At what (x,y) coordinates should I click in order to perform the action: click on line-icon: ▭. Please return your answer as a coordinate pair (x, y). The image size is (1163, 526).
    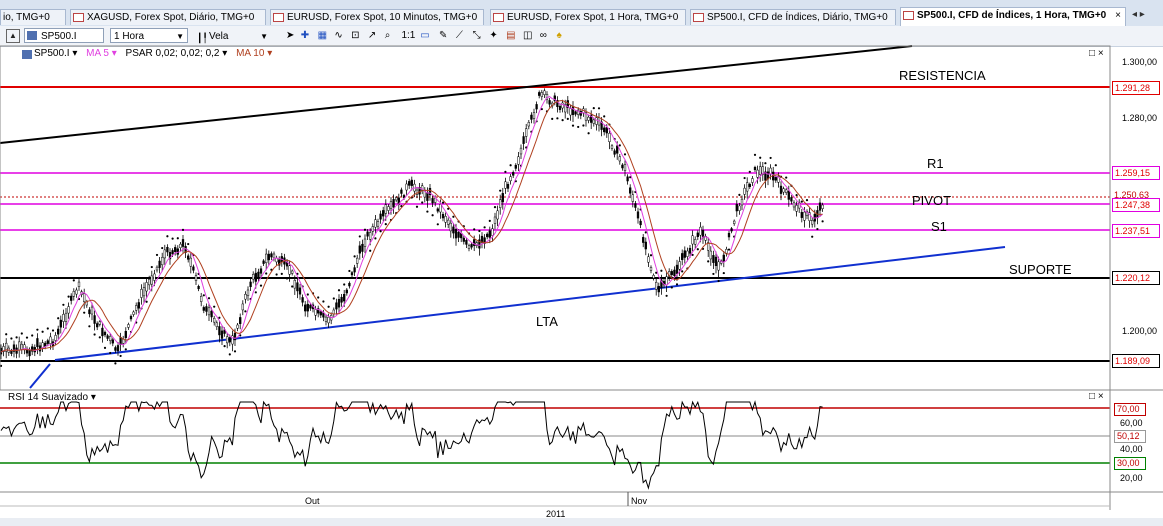
    Looking at the image, I should click on (428, 36).